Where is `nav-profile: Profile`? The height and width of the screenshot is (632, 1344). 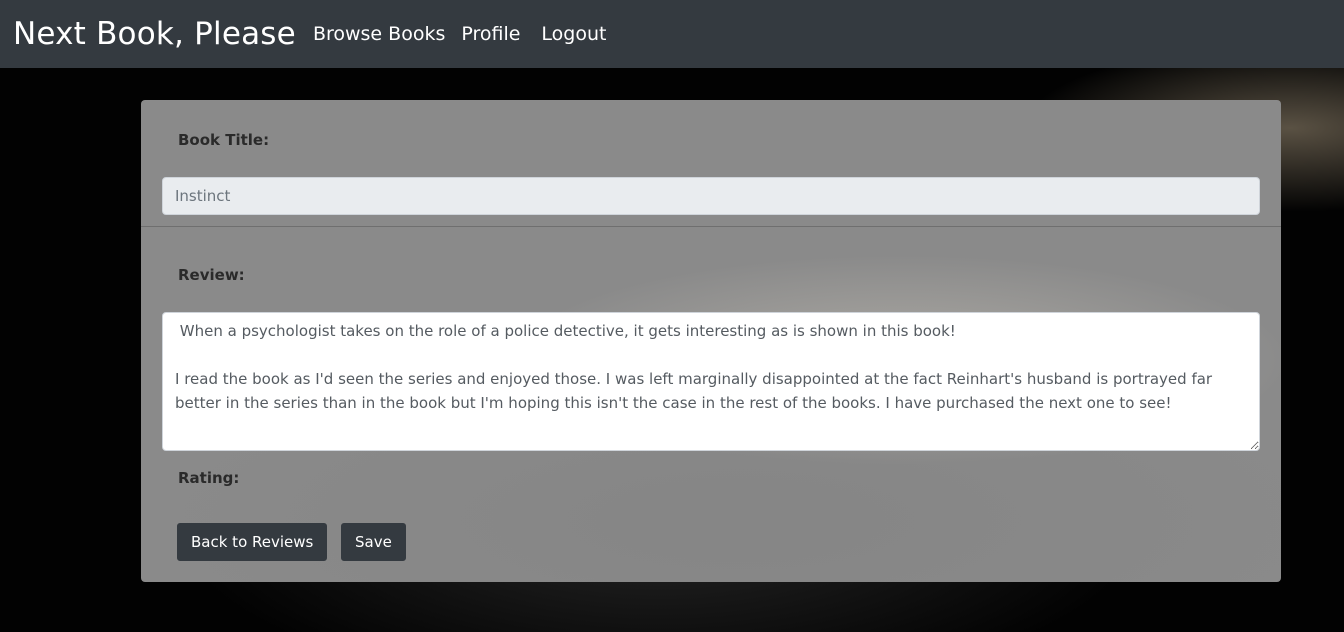 nav-profile: Profile is located at coordinates (490, 34).